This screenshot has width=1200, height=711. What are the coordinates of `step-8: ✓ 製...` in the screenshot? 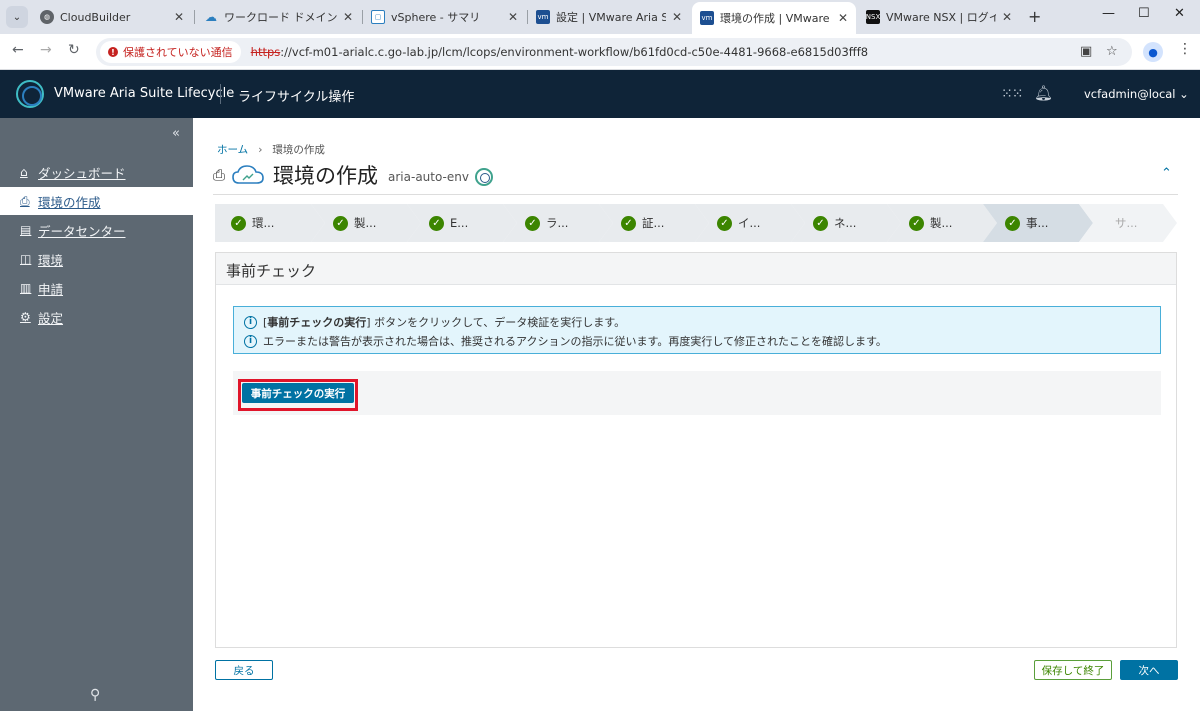 It's located at (942, 223).